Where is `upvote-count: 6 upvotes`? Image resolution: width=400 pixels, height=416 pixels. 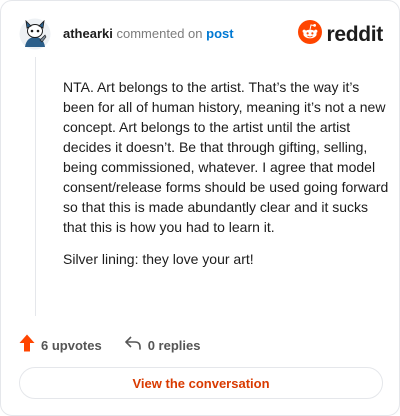 upvote-count: 6 upvotes is located at coordinates (71, 345).